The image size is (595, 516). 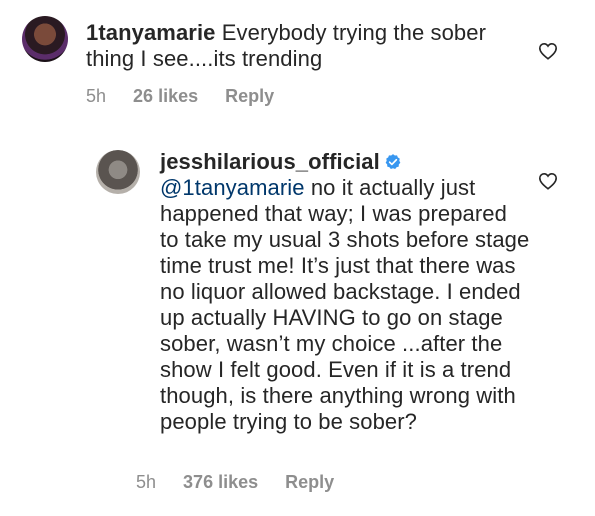 What do you see at coordinates (270, 161) in the screenshot?
I see `comment-username: jesshilarious_official` at bounding box center [270, 161].